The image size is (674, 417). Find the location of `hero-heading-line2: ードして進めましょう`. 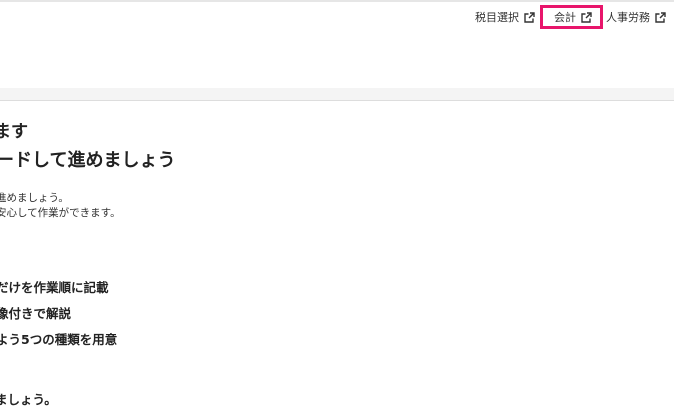

hero-heading-line2: ードして進めましょう is located at coordinates (88, 160).